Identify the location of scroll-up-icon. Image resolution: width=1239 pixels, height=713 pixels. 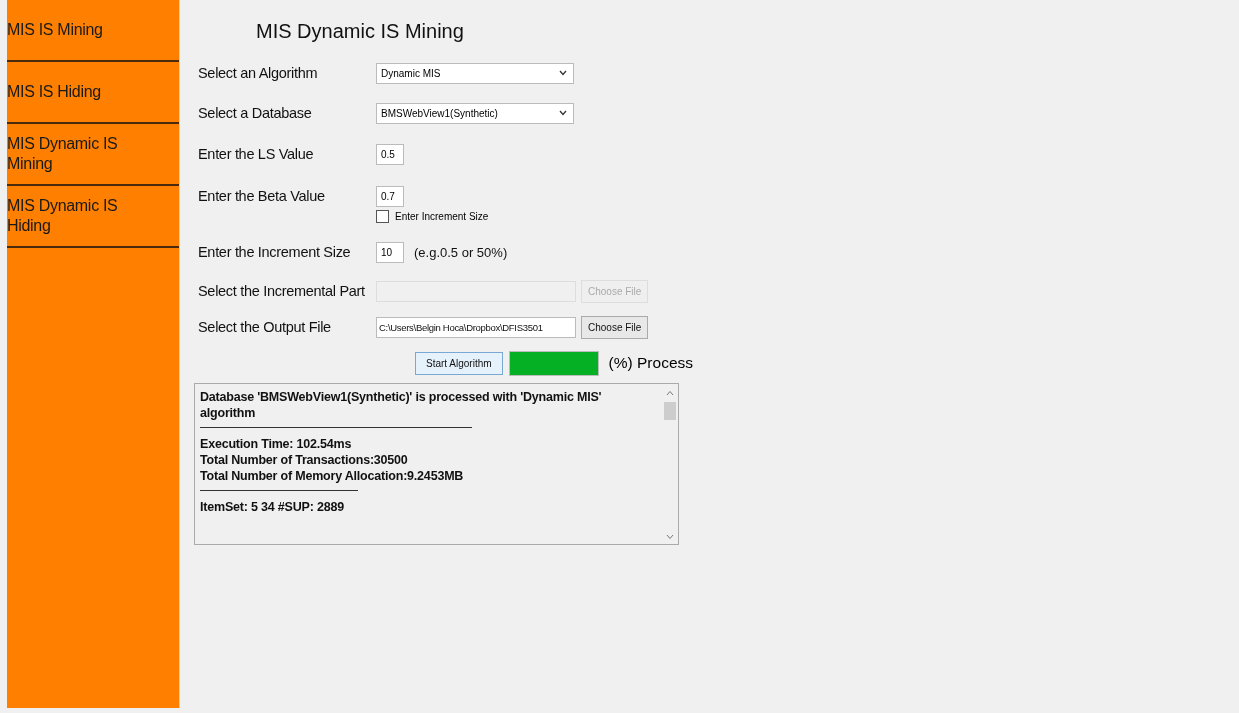
(670, 393).